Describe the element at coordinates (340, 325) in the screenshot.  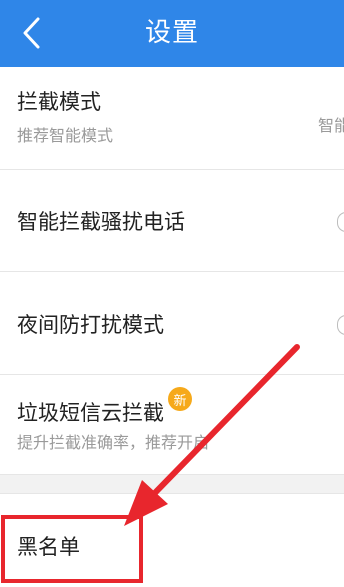
I see `night-dnd-toggle` at that location.